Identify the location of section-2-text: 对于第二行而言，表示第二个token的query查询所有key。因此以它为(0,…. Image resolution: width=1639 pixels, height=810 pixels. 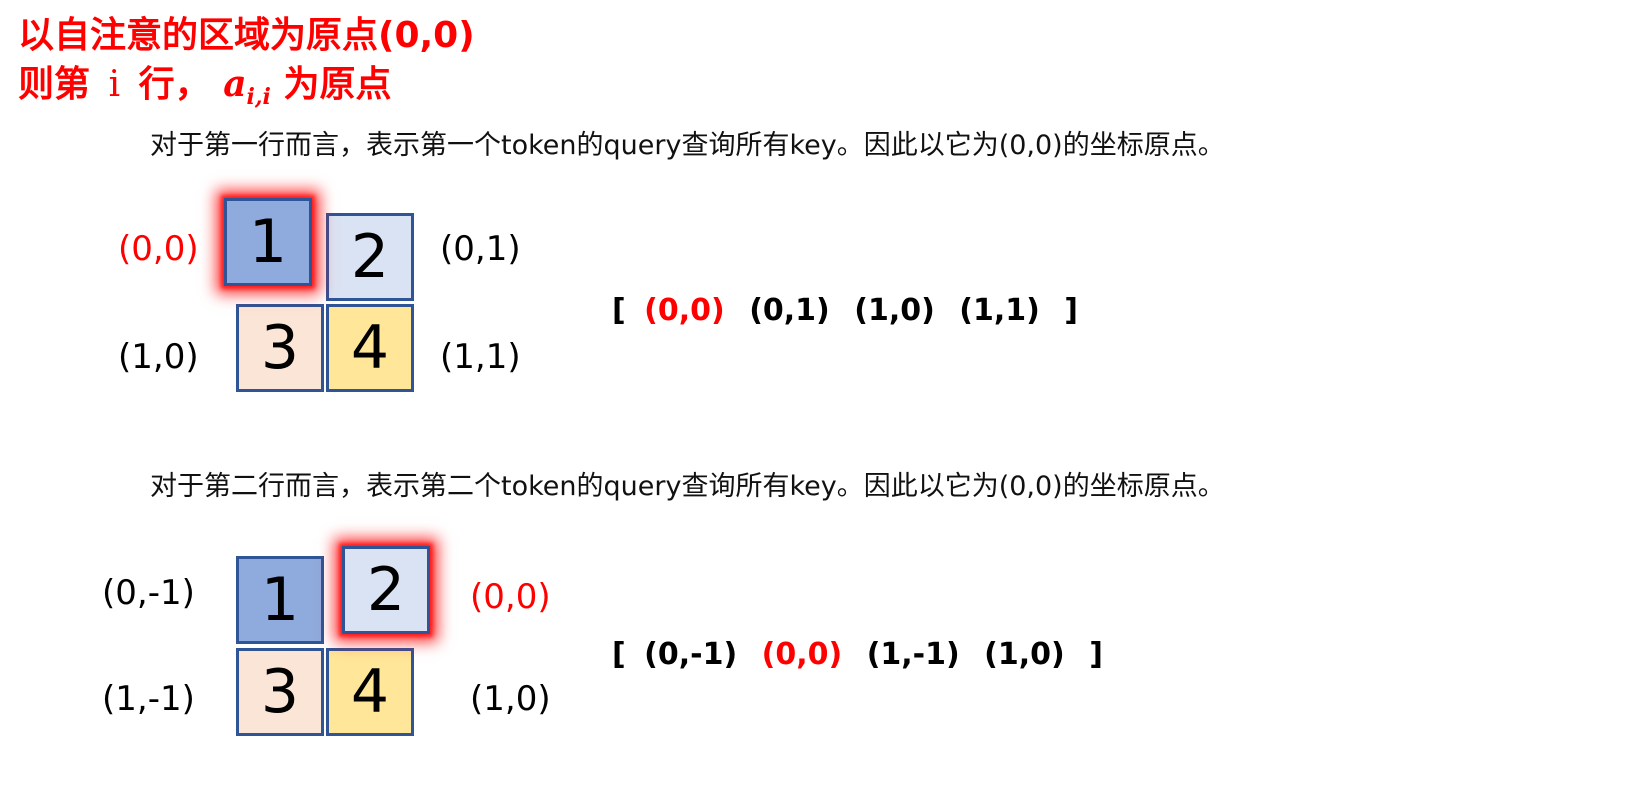
(687, 486).